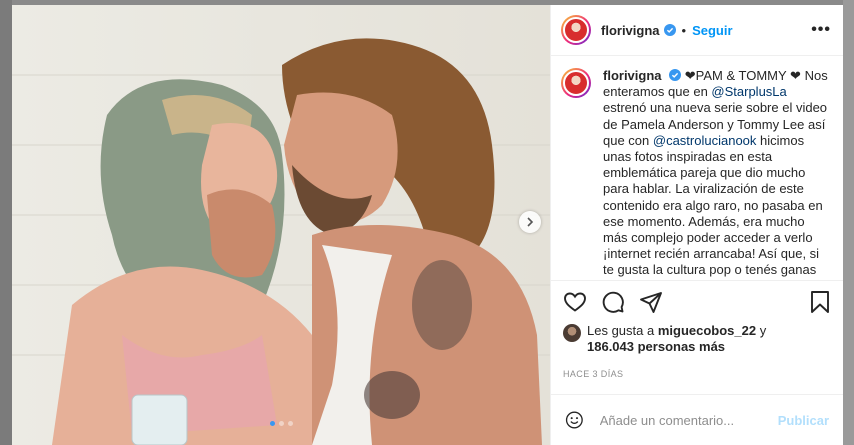  I want to click on likes-mid: y, so click(761, 330).